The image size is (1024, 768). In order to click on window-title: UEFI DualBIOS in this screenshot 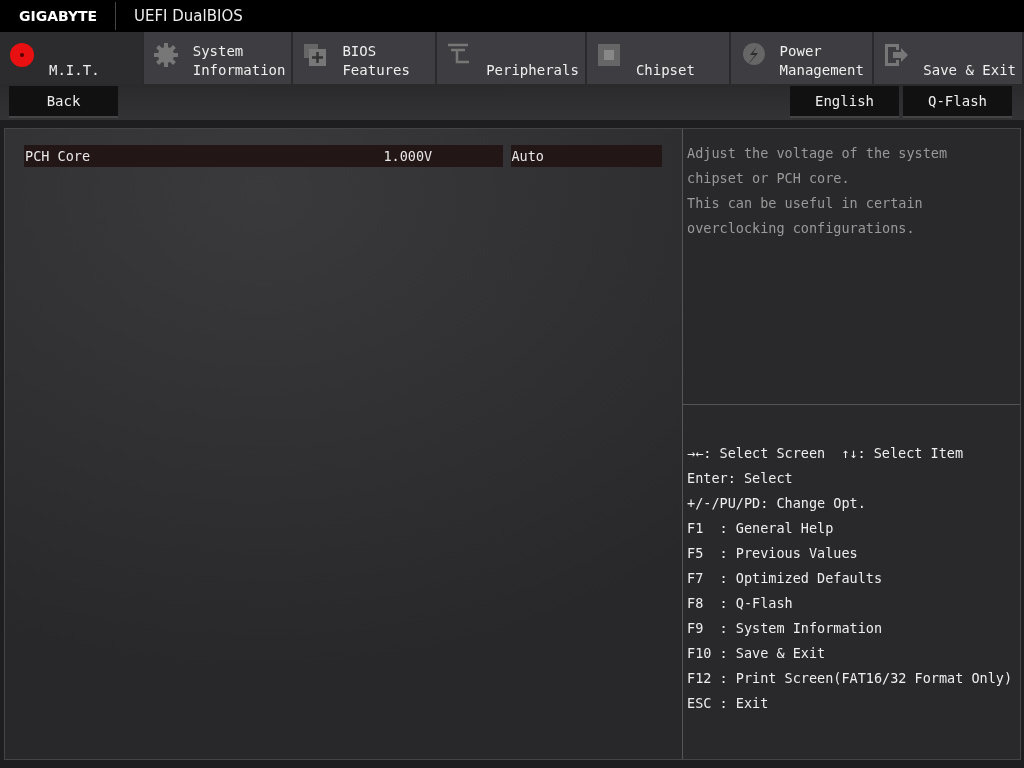, I will do `click(188, 16)`.